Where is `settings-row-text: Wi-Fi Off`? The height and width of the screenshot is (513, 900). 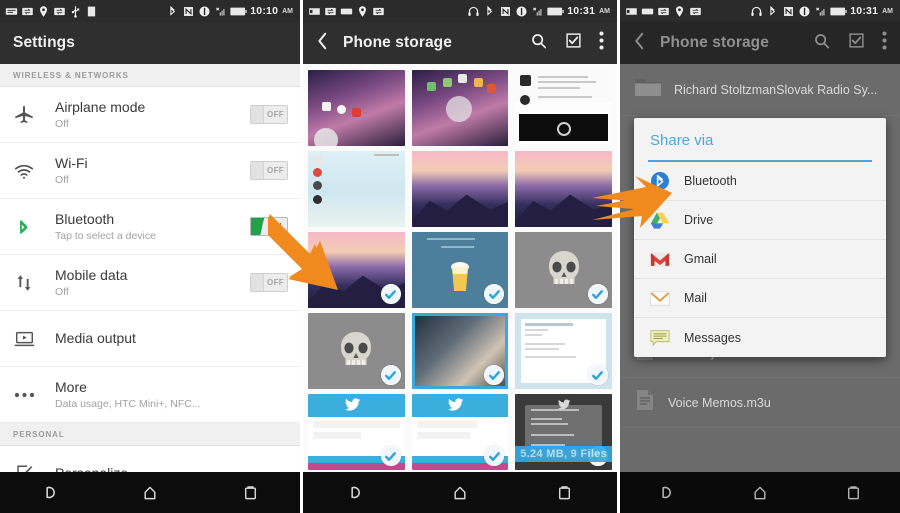 settings-row-text: Wi-Fi Off is located at coordinates (149, 170).